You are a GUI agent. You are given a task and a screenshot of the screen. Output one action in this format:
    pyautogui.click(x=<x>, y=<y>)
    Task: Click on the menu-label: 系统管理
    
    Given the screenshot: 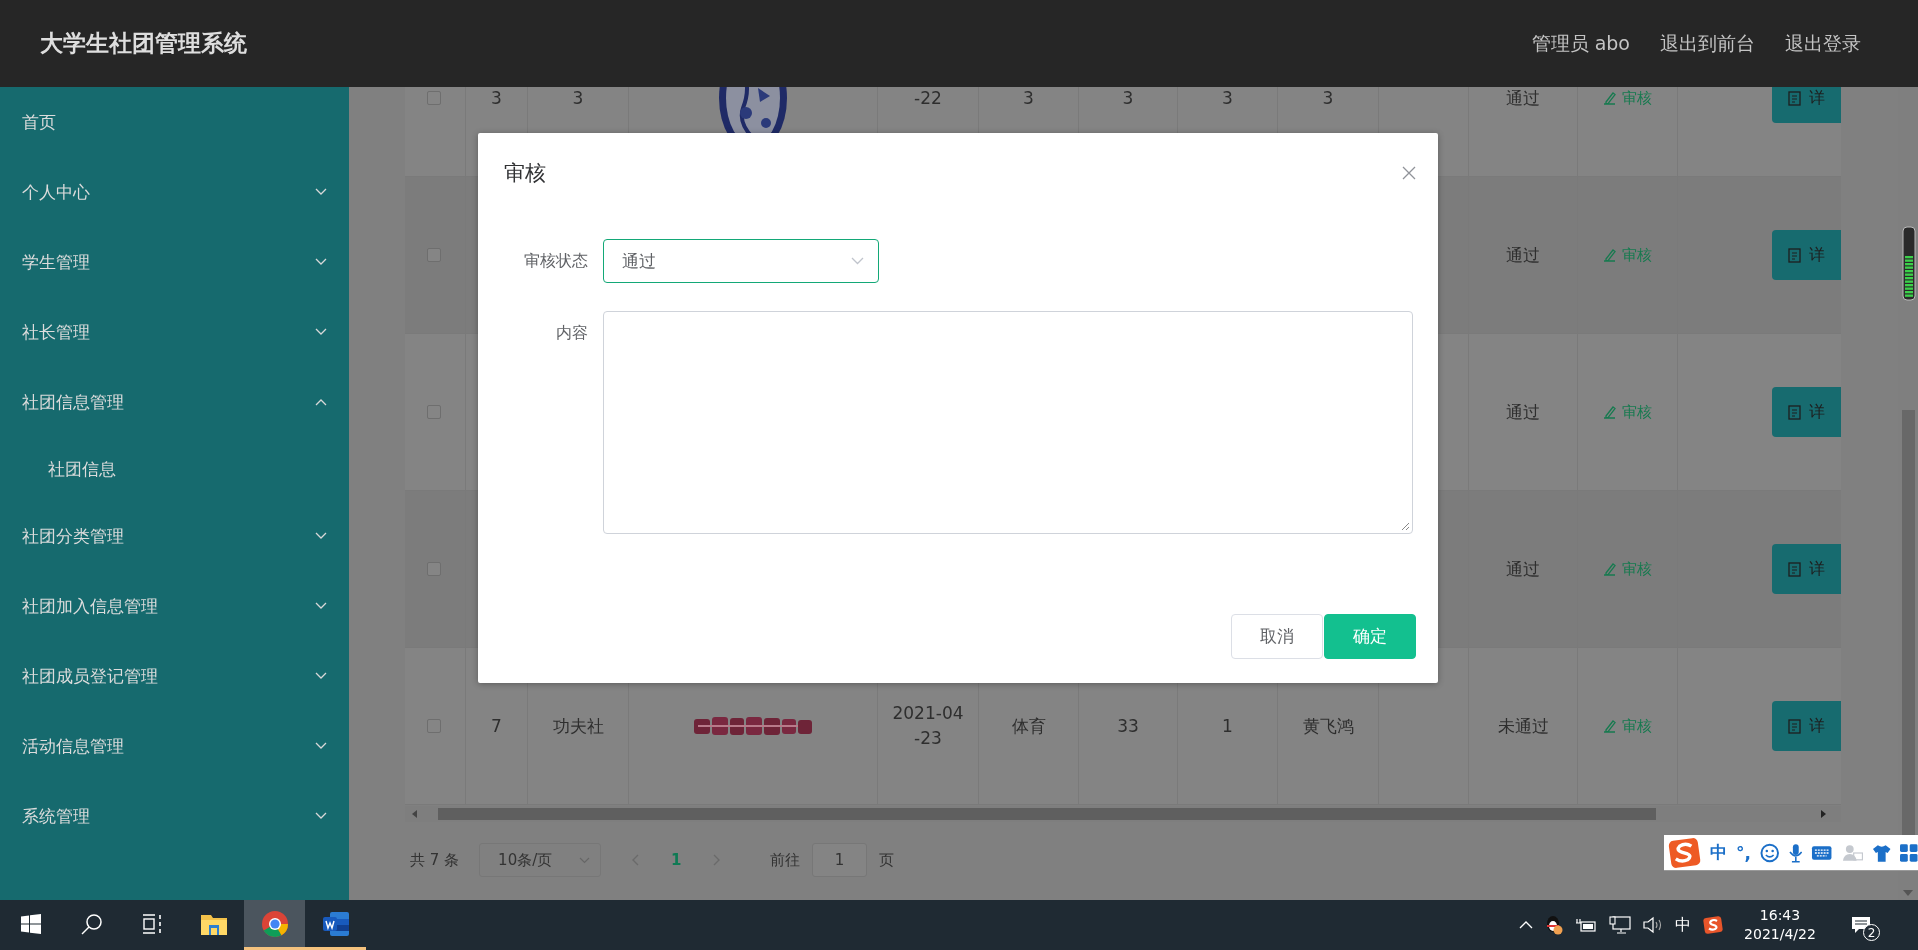 What is the action you would take?
    pyautogui.click(x=56, y=816)
    